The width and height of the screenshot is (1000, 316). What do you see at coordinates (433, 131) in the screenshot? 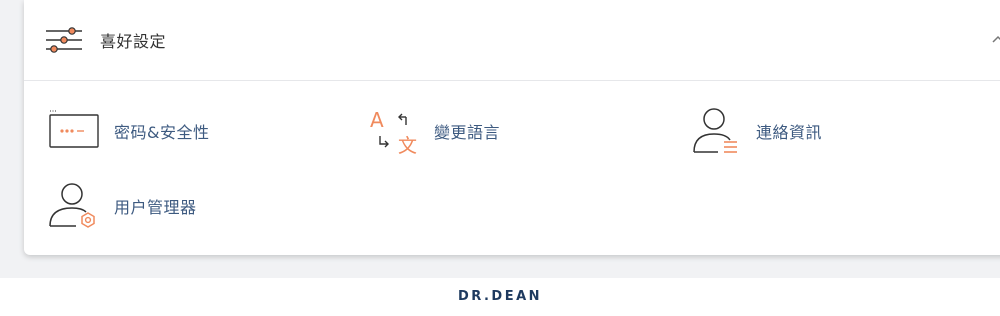
I see `item-change-language: A 文 變更語言` at bounding box center [433, 131].